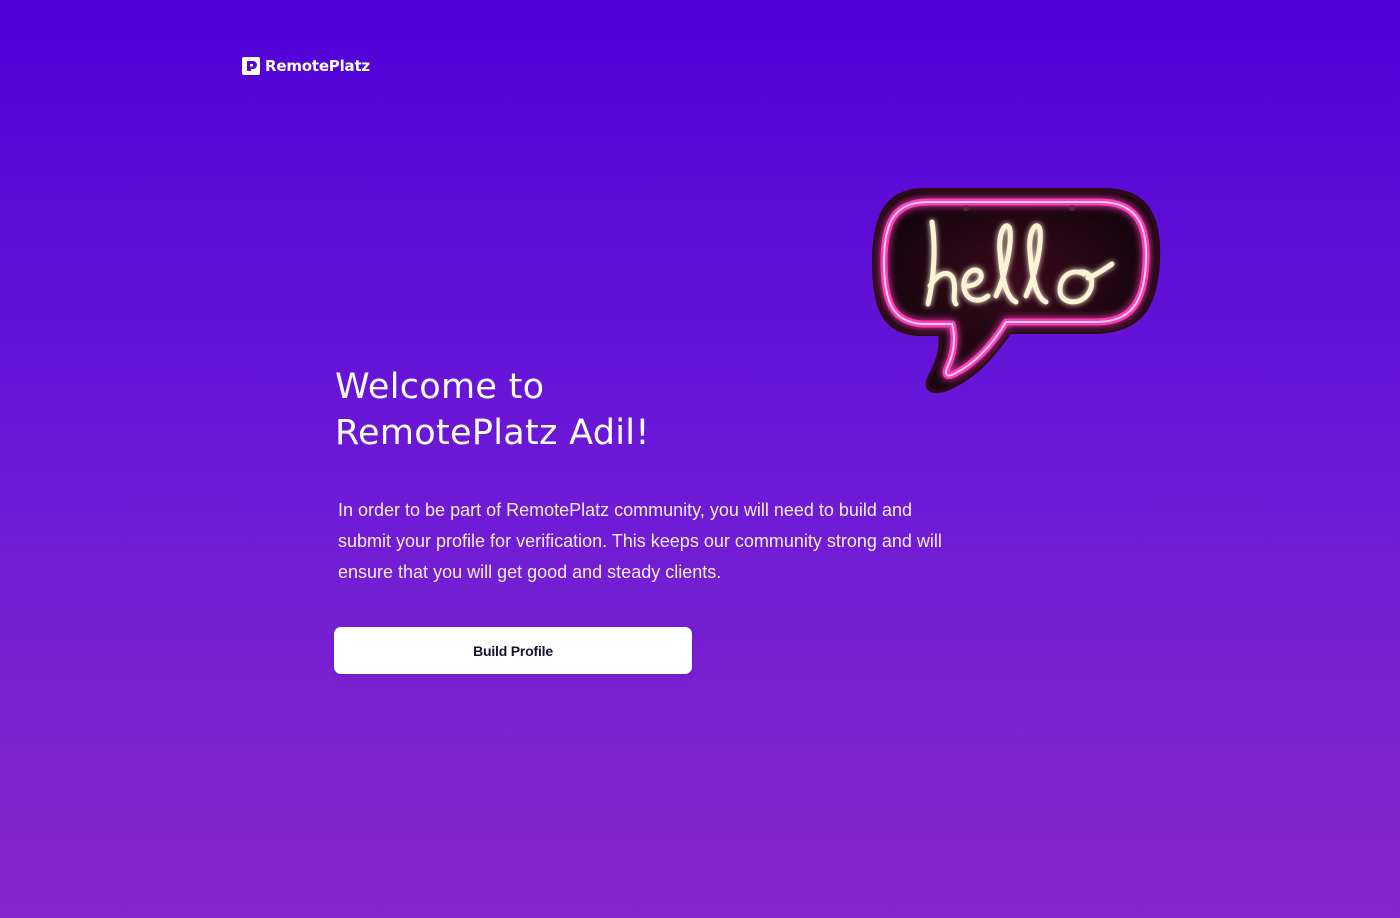  Describe the element at coordinates (513, 650) in the screenshot. I see `build-profile-button: Build Profile` at that location.